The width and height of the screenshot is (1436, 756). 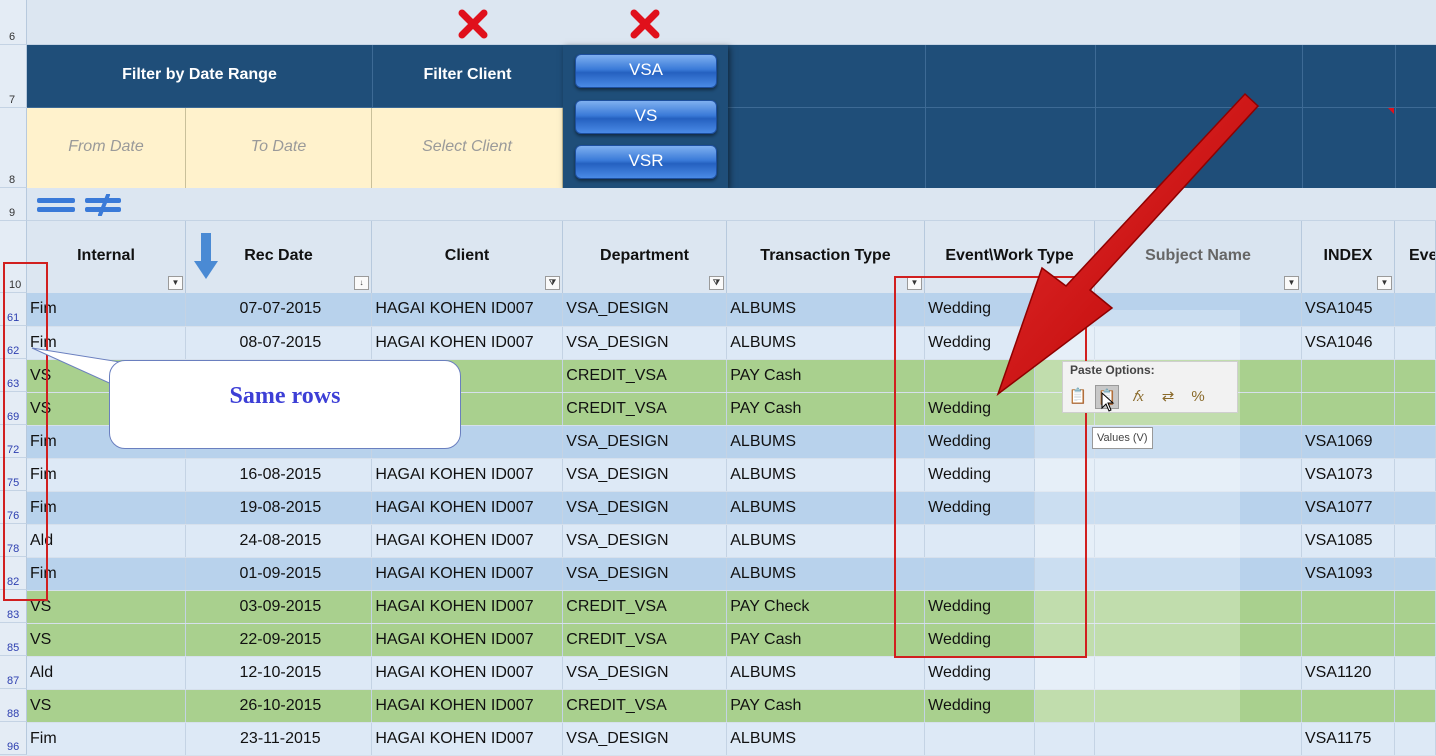 I want to click on to-date-input: To Date, so click(x=279, y=148).